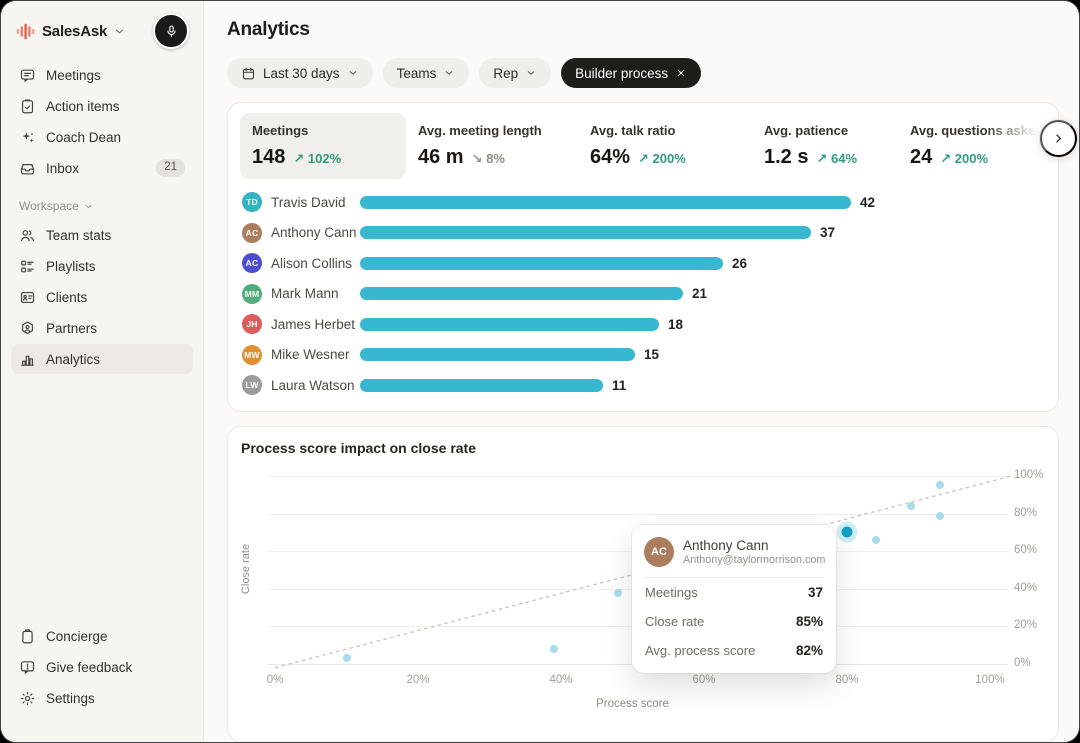  I want to click on mic-button, so click(171, 31).